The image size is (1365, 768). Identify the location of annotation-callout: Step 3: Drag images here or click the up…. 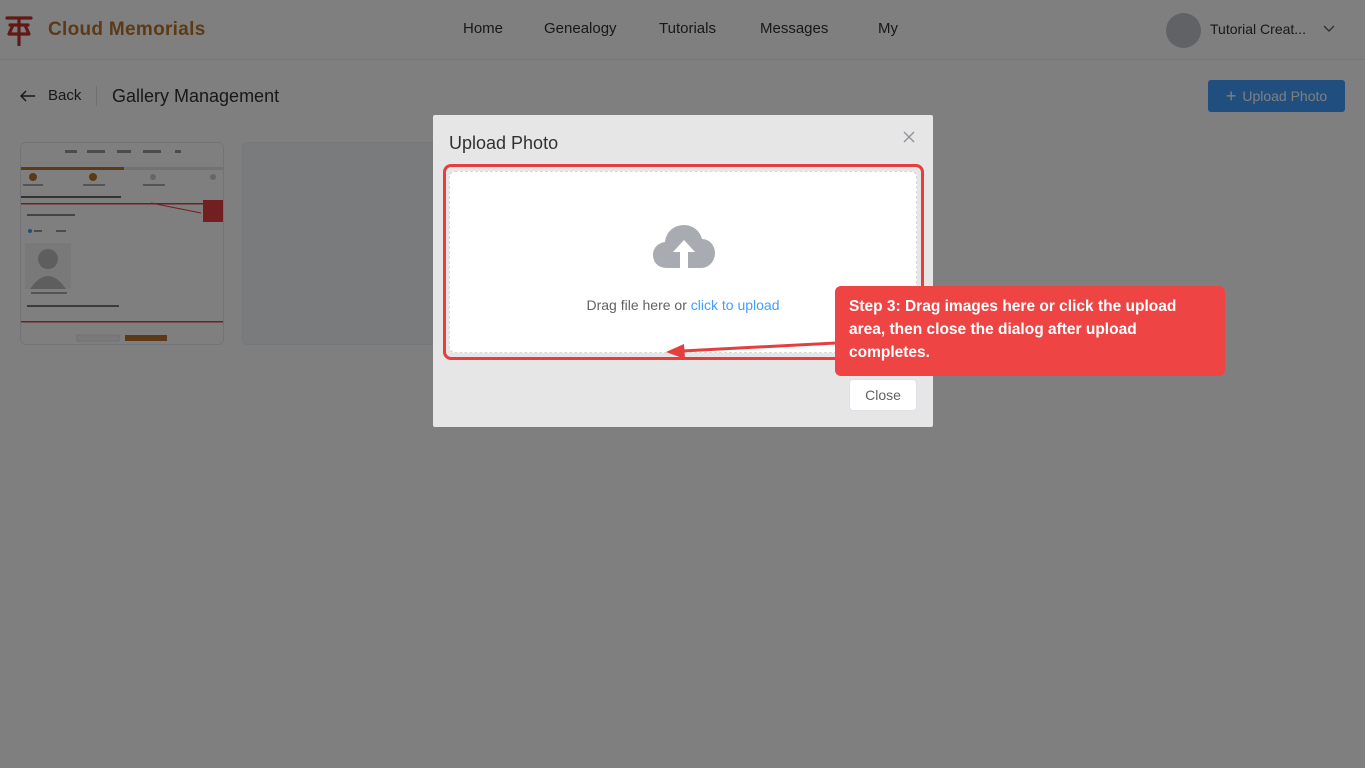
(1030, 331).